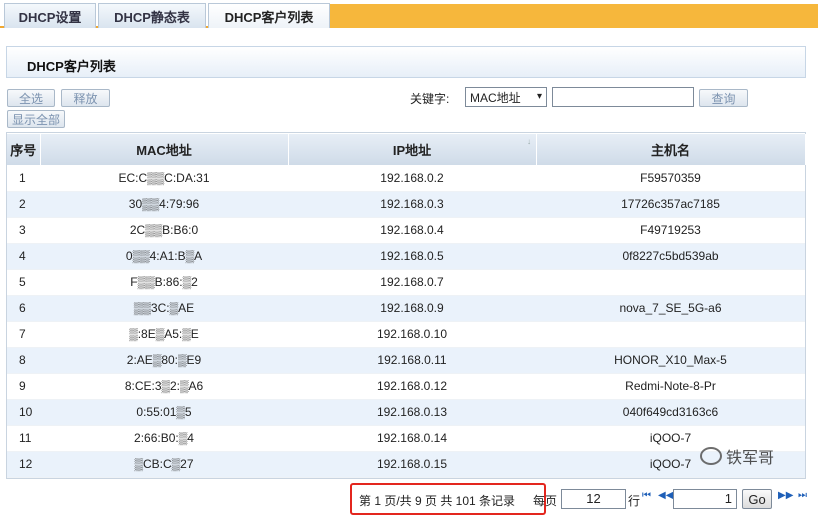 This screenshot has height=519, width=818. What do you see at coordinates (495, 97) in the screenshot?
I see `keyword-select-value: MAC地址` at bounding box center [495, 97].